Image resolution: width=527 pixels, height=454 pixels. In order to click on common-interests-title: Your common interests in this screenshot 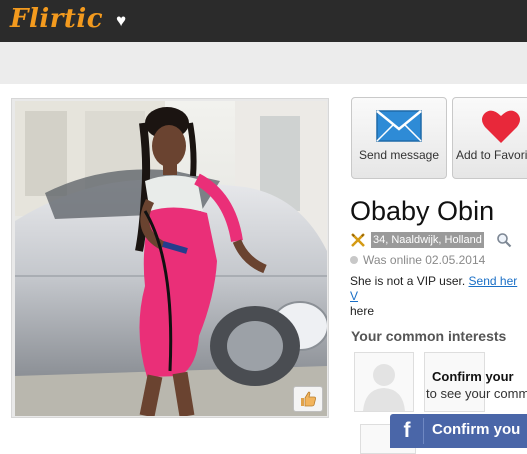, I will do `click(429, 336)`.